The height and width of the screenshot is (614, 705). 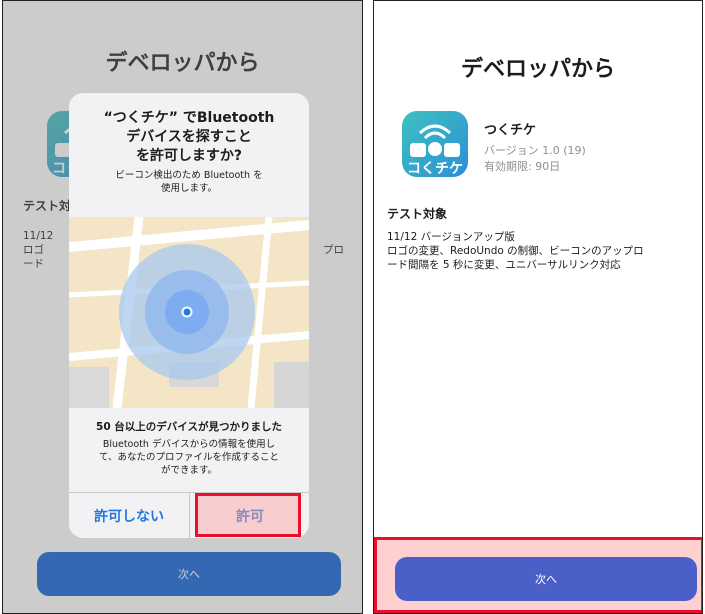 What do you see at coordinates (189, 137) in the screenshot?
I see `alert-title: “つくチケ” でBluetooth デバイスを探すこと を許可しますか?` at bounding box center [189, 137].